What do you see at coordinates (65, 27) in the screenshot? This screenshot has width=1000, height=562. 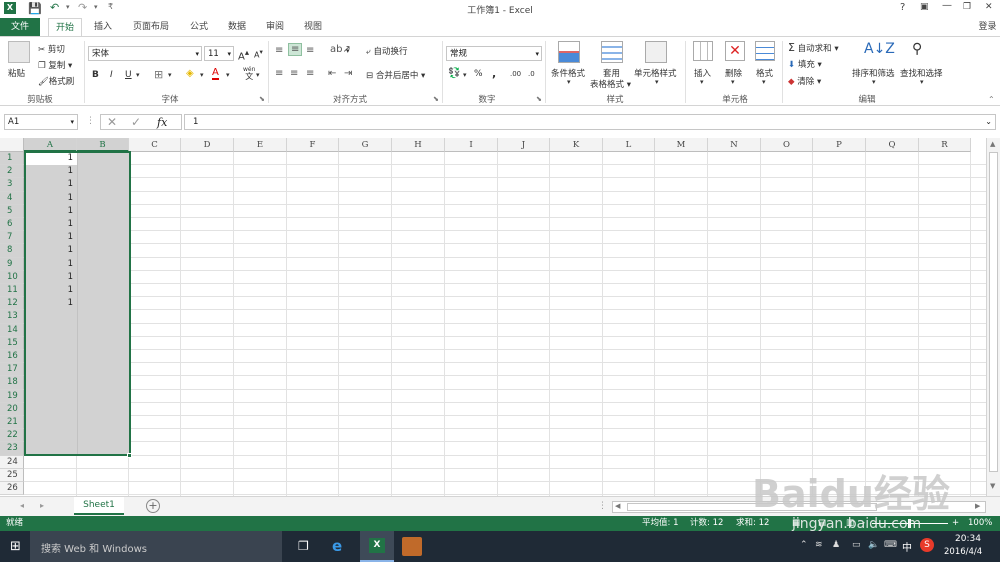 I see `tab-home: 开始` at bounding box center [65, 27].